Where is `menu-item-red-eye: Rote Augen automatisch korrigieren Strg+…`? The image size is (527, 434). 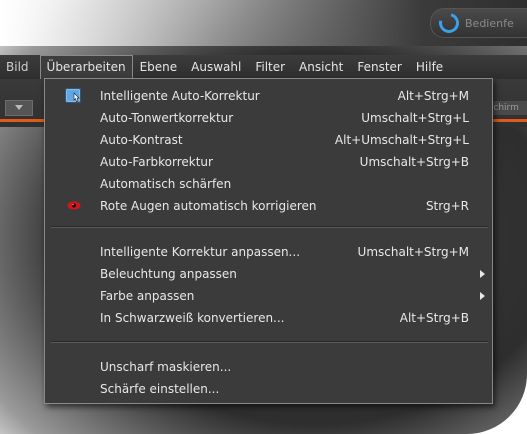
menu-item-red-eye: Rote Augen automatisch korrigieren Strg+… is located at coordinates (268, 206).